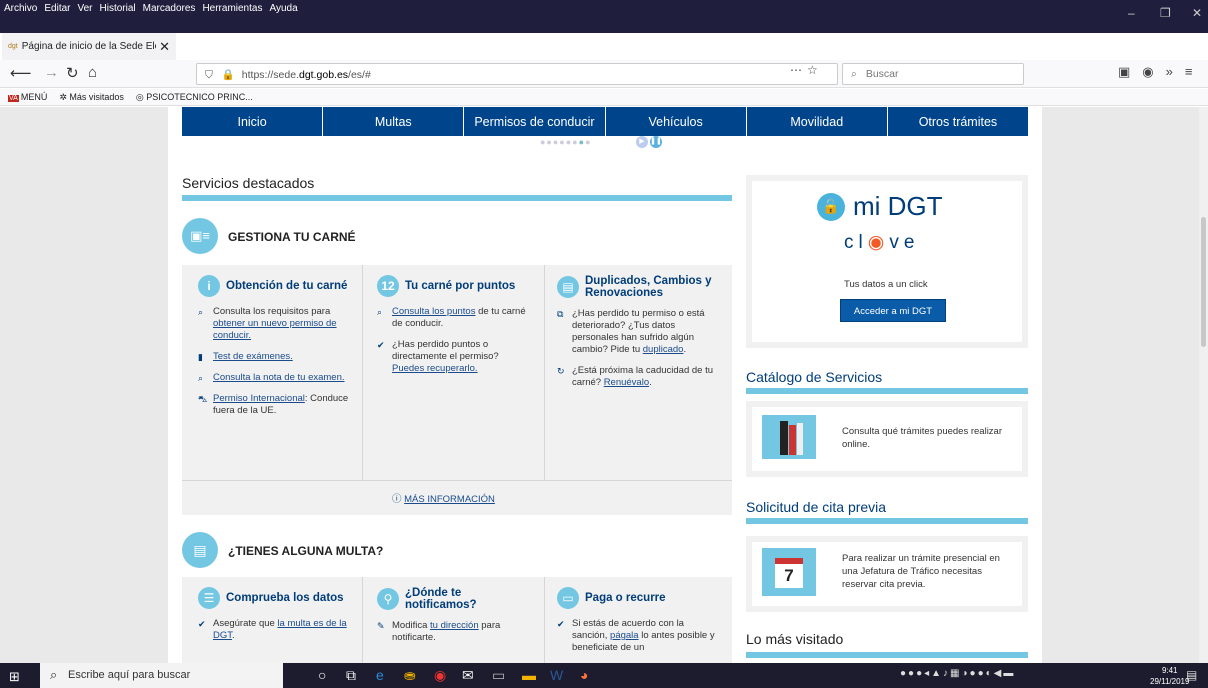 The image size is (1208, 688). I want to click on duplicados-title: Duplicados, Cambios y Renovaciones, so click(648, 287).